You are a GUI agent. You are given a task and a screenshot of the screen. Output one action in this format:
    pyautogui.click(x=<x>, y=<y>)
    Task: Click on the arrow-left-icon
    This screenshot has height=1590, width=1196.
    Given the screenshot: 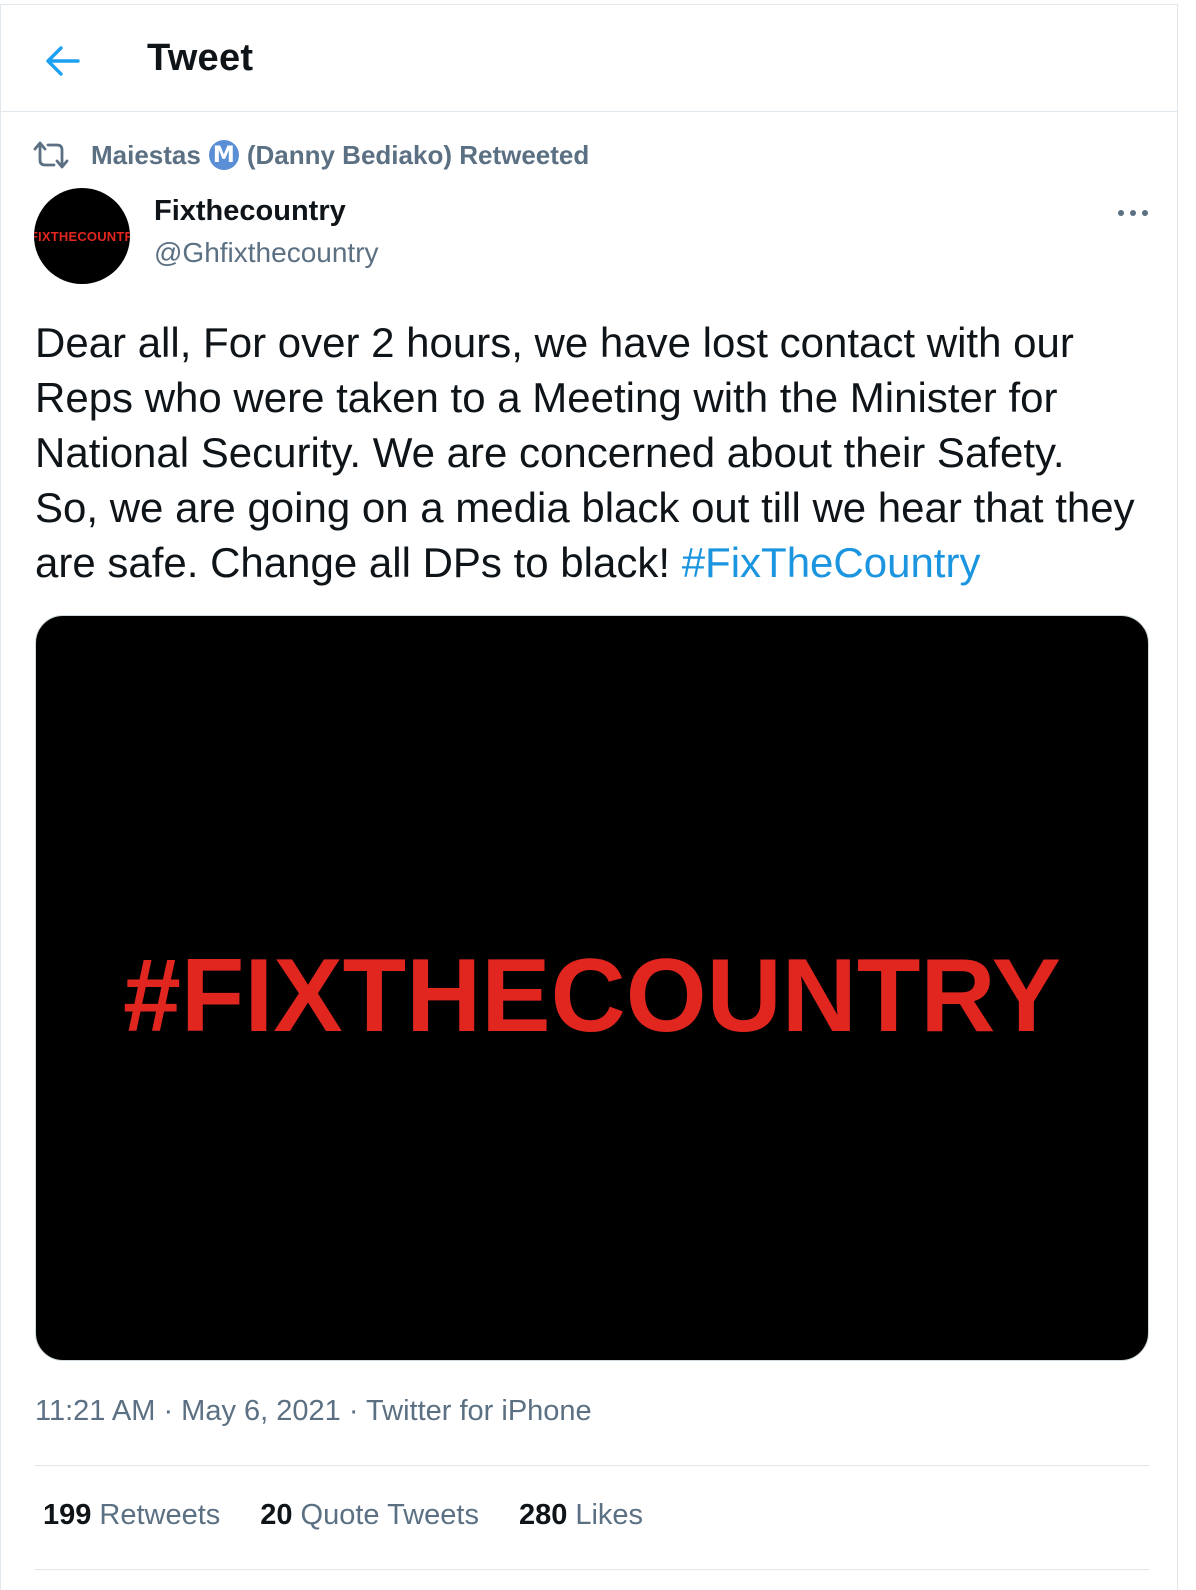 What is the action you would take?
    pyautogui.click(x=63, y=61)
    